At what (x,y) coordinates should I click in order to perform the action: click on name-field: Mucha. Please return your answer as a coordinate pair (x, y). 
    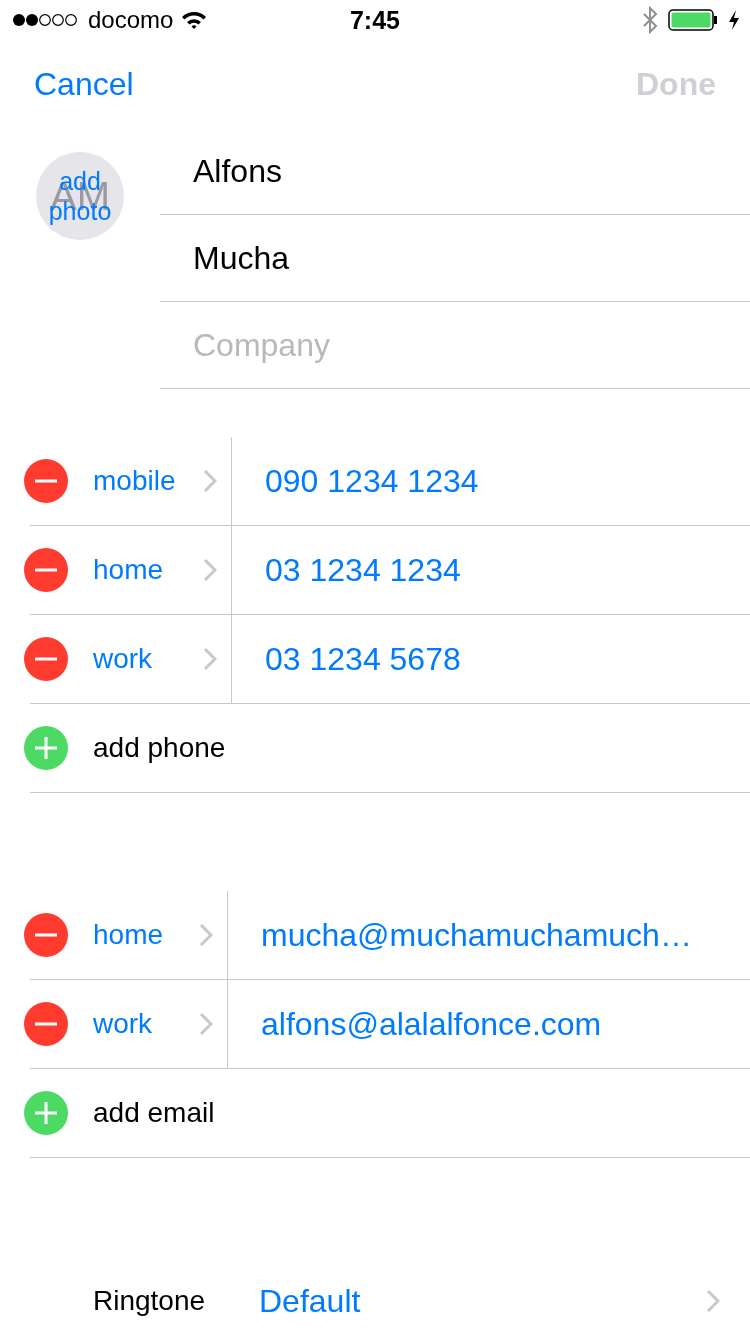
    Looking at the image, I should click on (455, 258).